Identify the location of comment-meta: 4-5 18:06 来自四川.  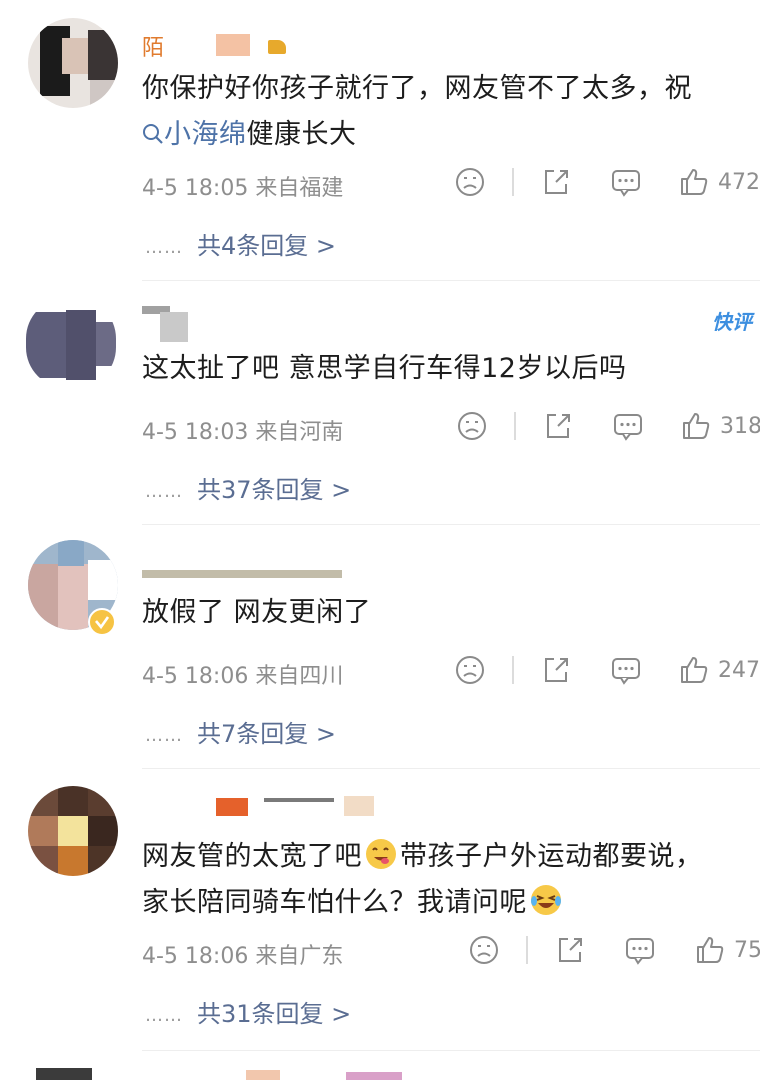
(243, 676).